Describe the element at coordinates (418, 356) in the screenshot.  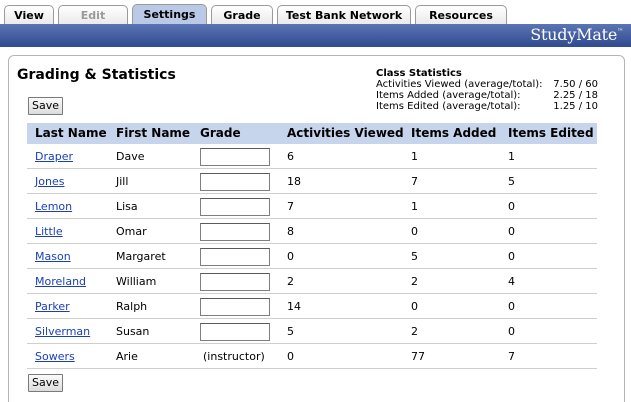
I see `items-added-cell: 77` at that location.